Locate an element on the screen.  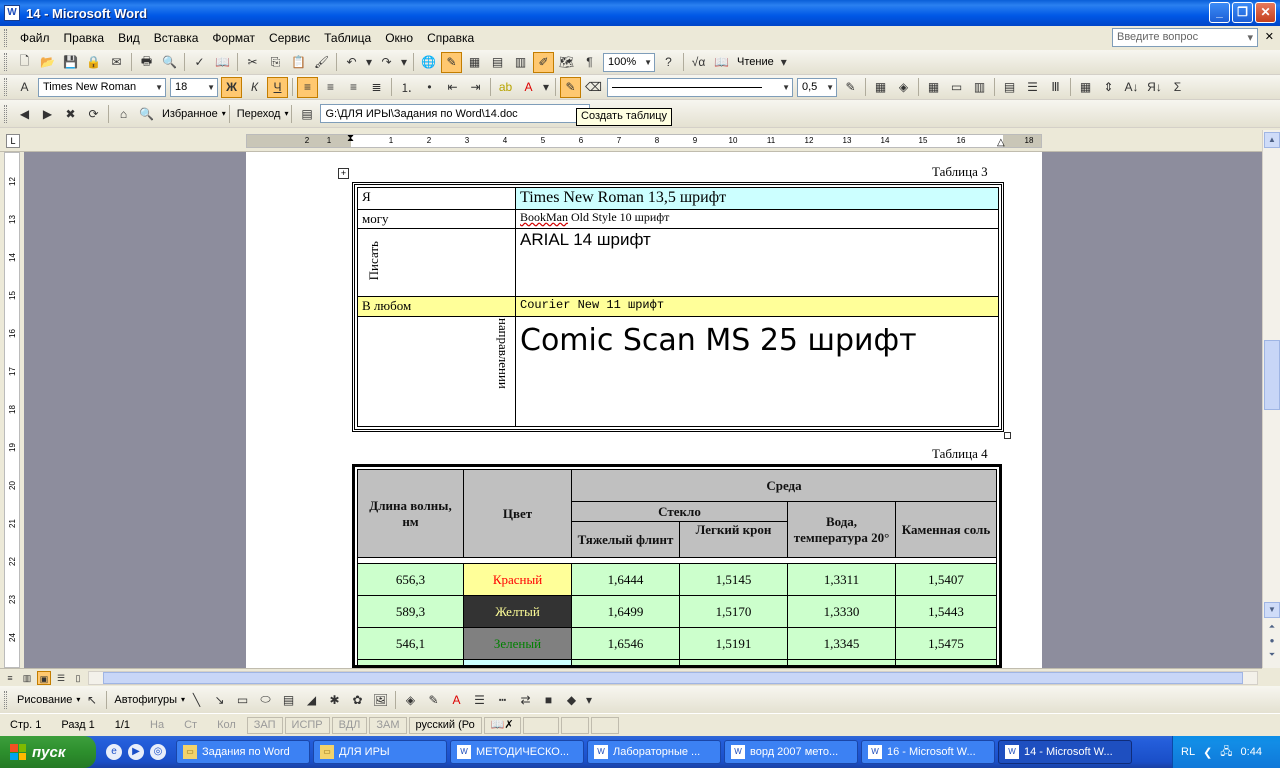
taskbar-item: ▭ ДЛЯ ИРЫ is located at coordinates (380, 752).